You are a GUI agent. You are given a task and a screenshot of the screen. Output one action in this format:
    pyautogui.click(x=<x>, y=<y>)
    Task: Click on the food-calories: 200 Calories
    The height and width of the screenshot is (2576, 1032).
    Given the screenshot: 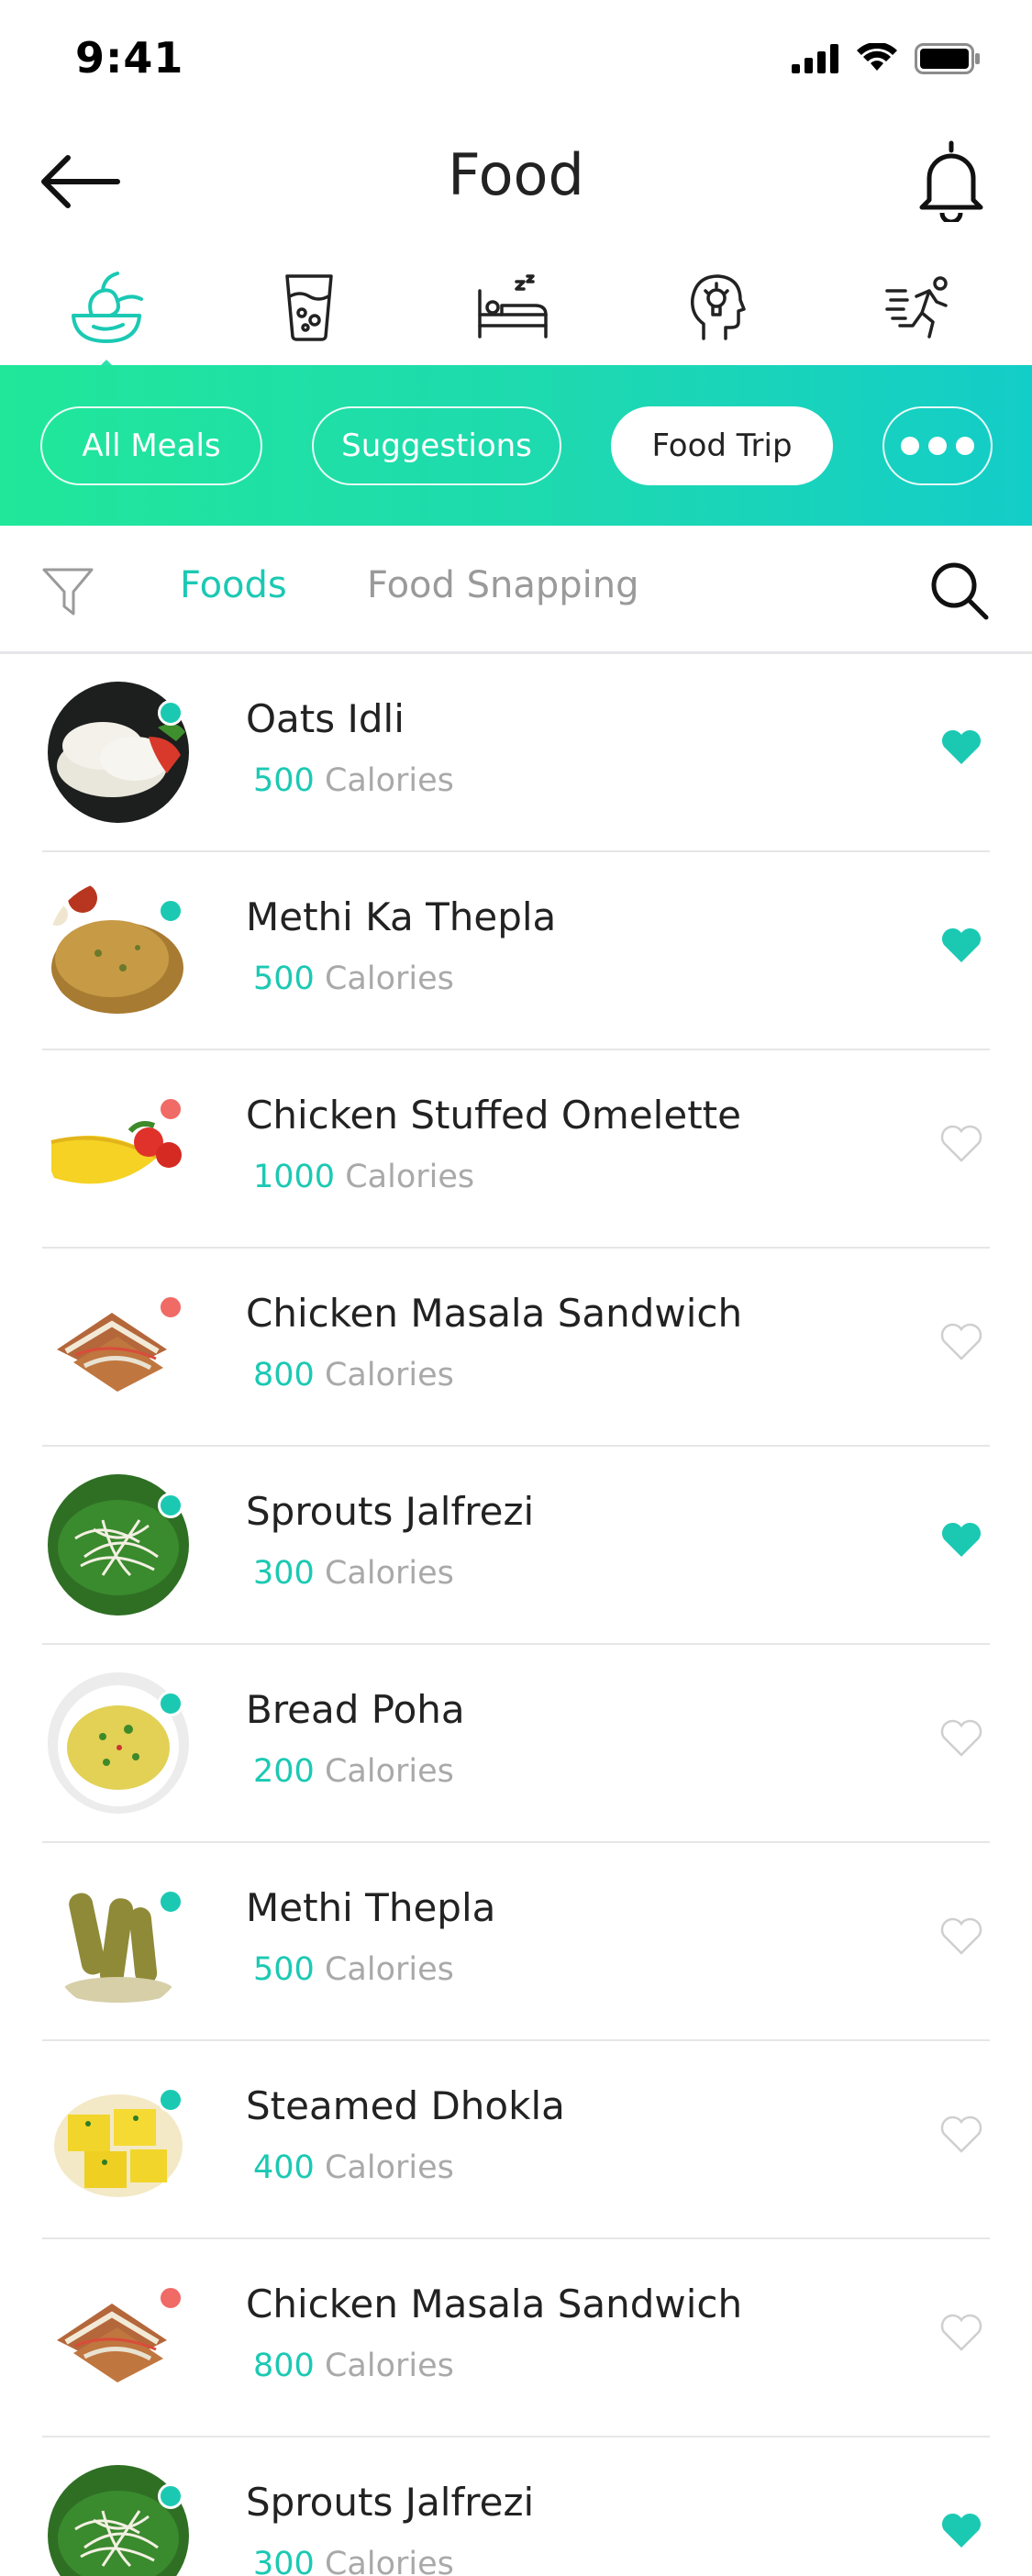 What is the action you would take?
    pyautogui.click(x=353, y=1771)
    